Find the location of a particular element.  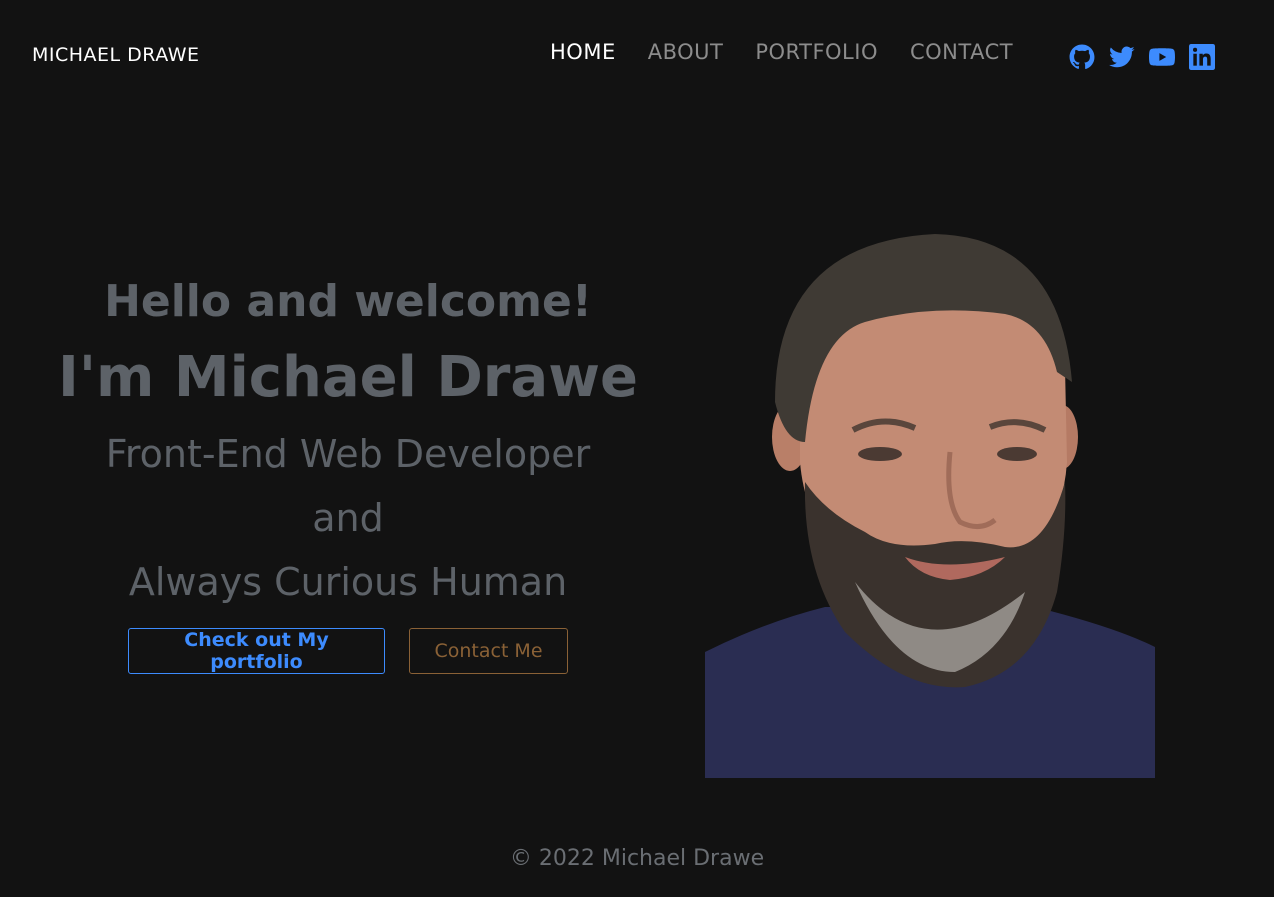

nav-contact: CONTACT is located at coordinates (961, 52).